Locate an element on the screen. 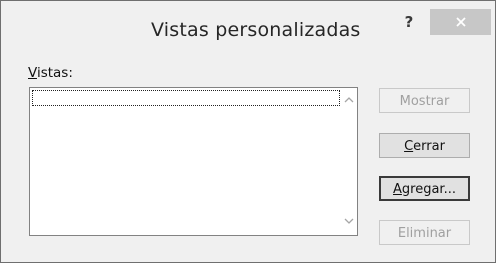 This screenshot has width=496, height=263. views-label-text: istas: is located at coordinates (54, 73).